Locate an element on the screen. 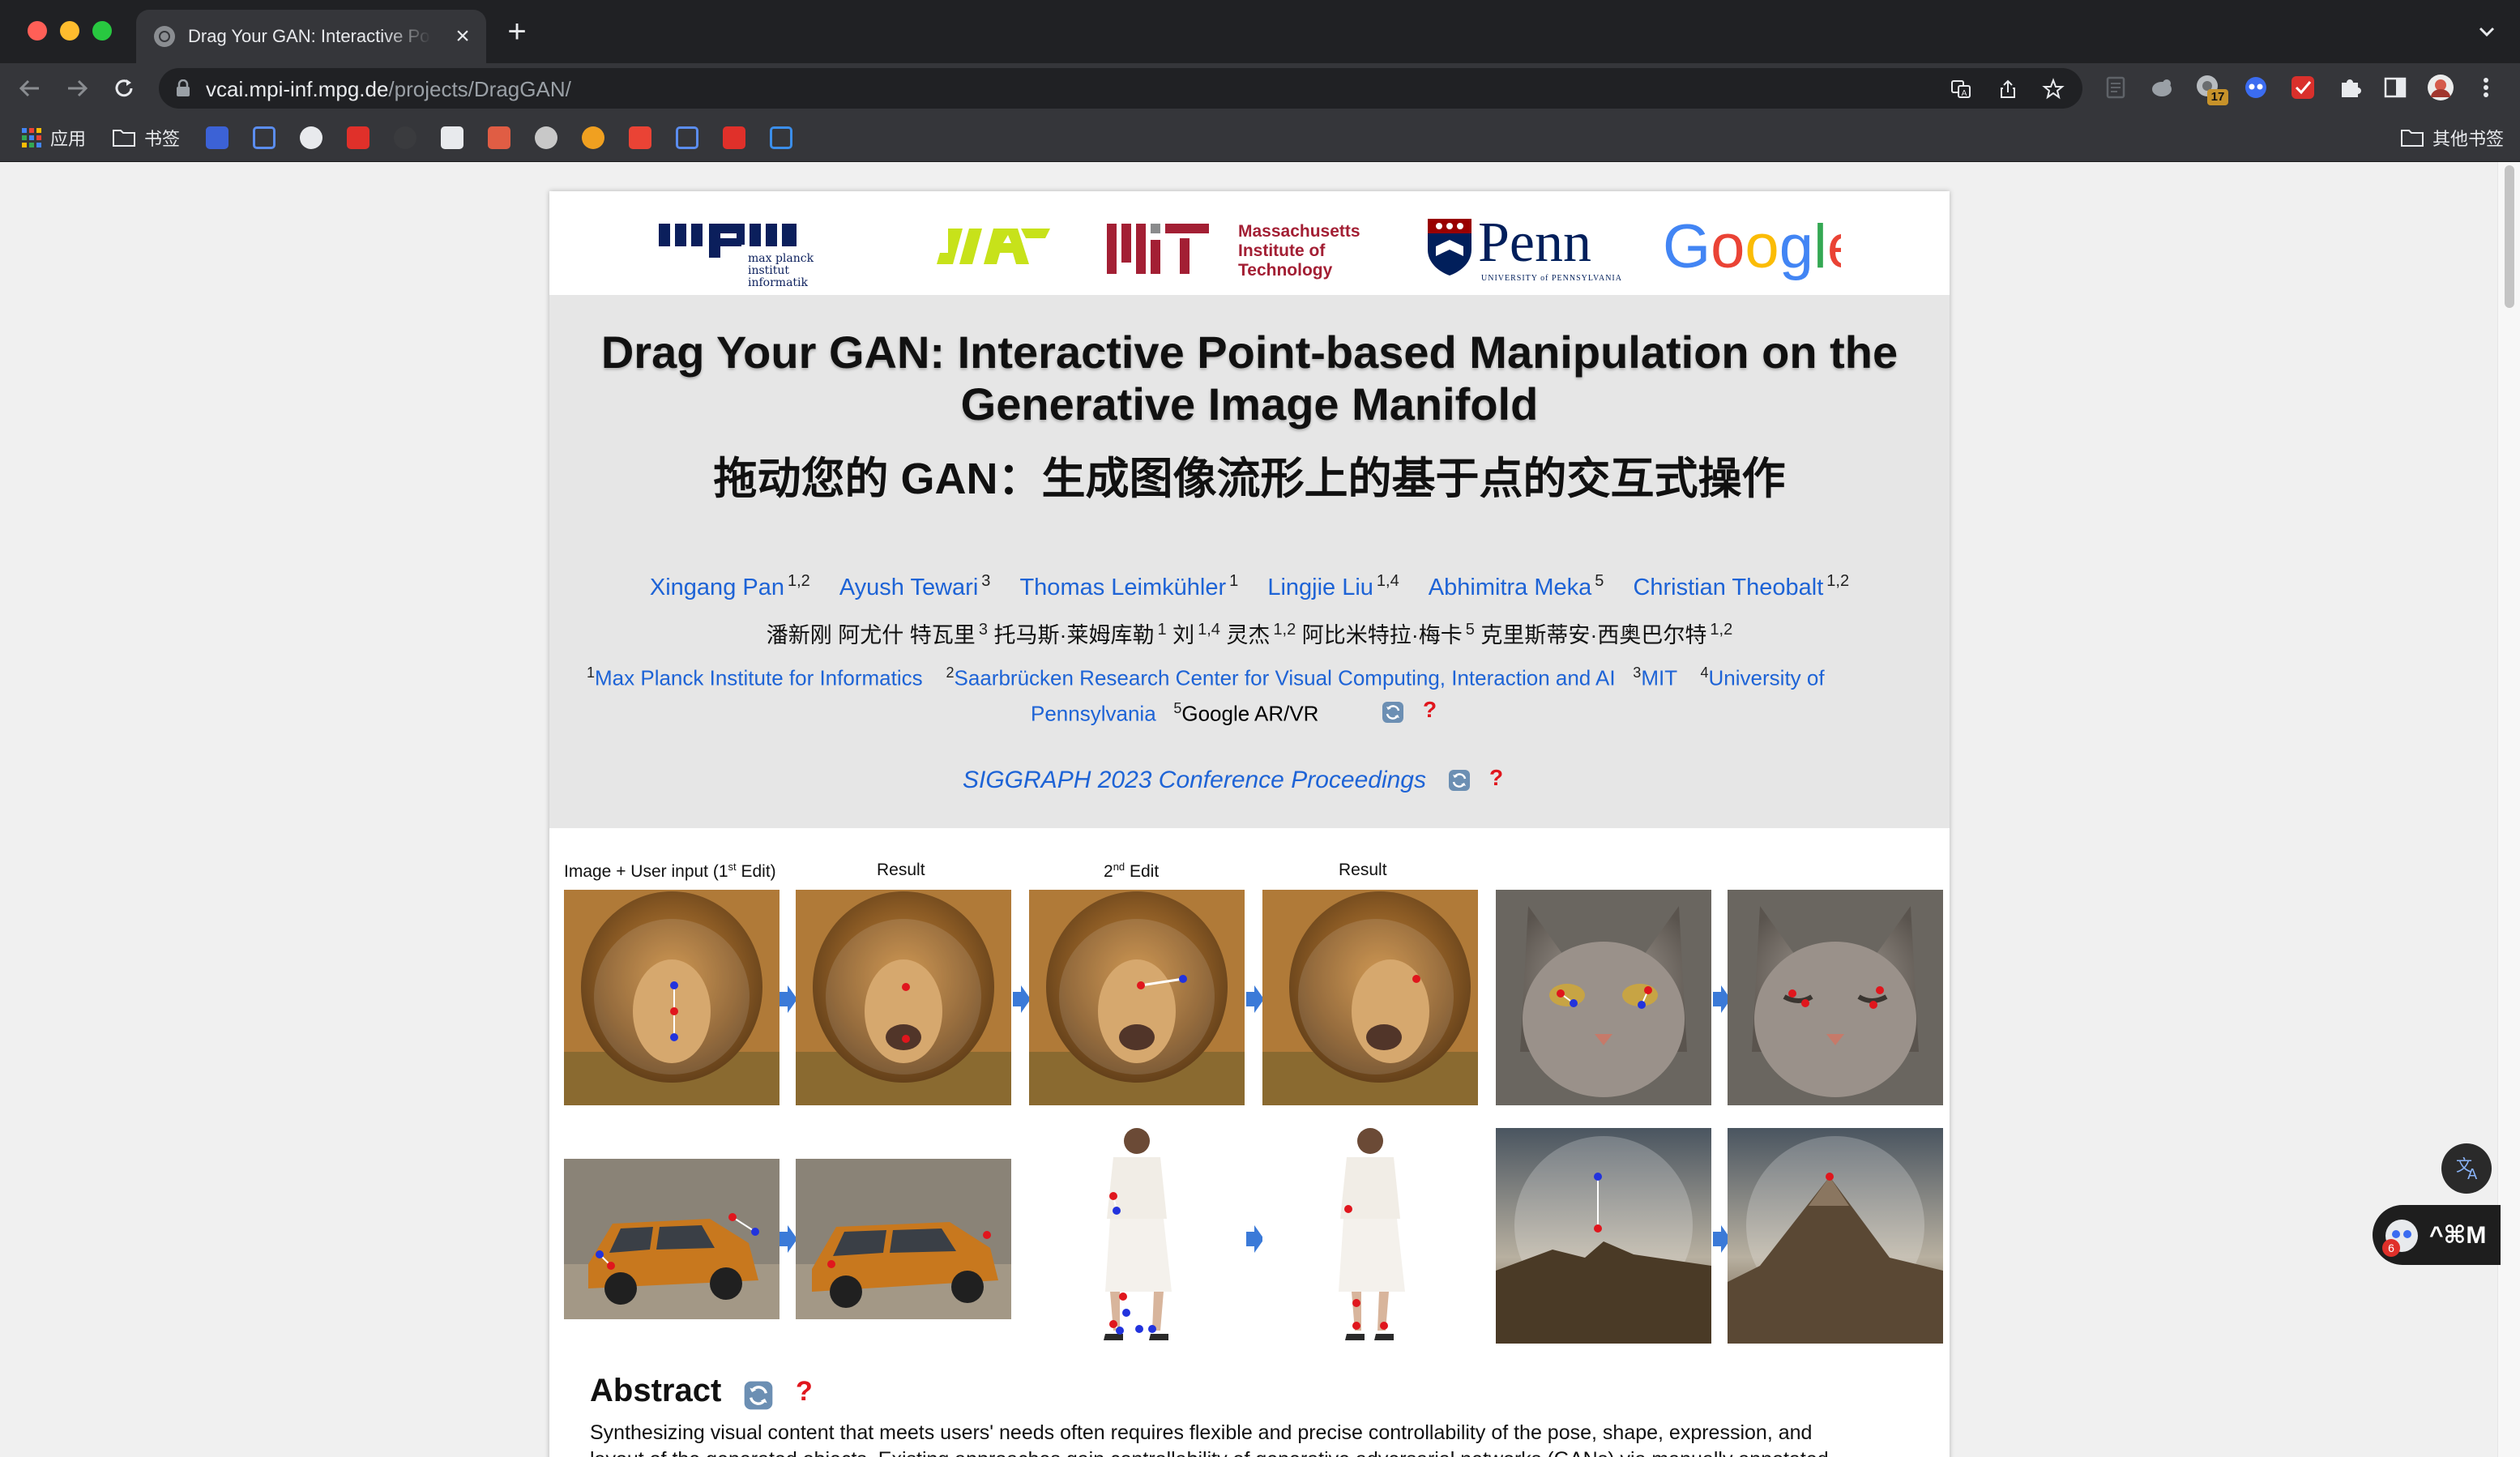 The width and height of the screenshot is (2520, 1457). reload-icon is located at coordinates (124, 88).